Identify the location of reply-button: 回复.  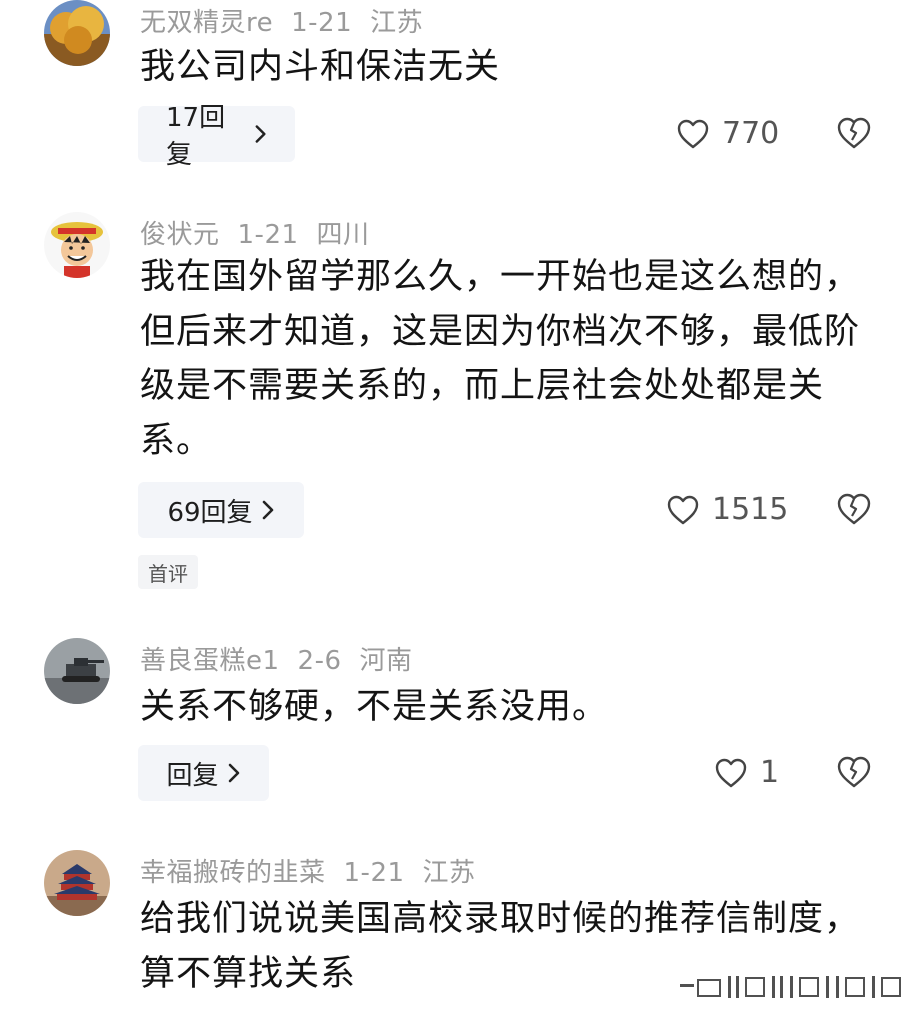
(203, 773).